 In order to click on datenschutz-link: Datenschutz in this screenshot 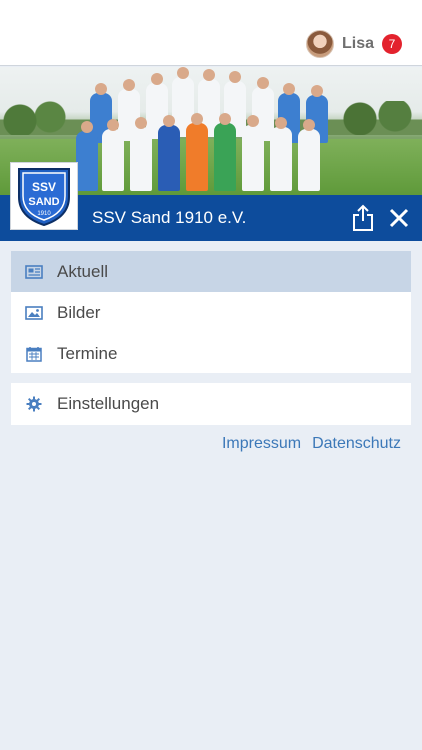, I will do `click(356, 444)`.